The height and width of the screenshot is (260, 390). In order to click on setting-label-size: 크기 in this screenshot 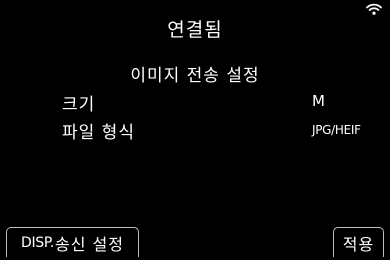, I will do `click(79, 105)`.